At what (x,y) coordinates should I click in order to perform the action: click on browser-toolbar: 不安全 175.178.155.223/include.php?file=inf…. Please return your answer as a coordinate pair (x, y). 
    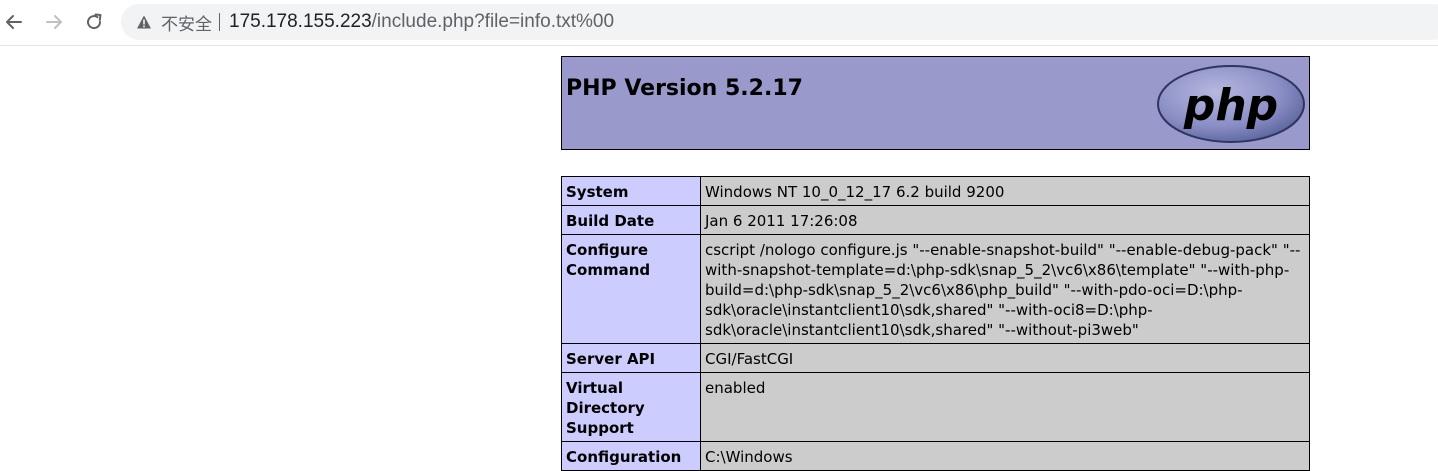
    Looking at the image, I should click on (719, 23).